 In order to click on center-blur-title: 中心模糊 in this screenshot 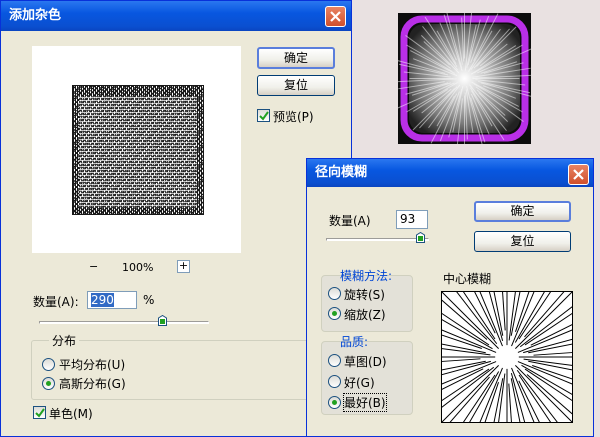, I will do `click(467, 279)`.